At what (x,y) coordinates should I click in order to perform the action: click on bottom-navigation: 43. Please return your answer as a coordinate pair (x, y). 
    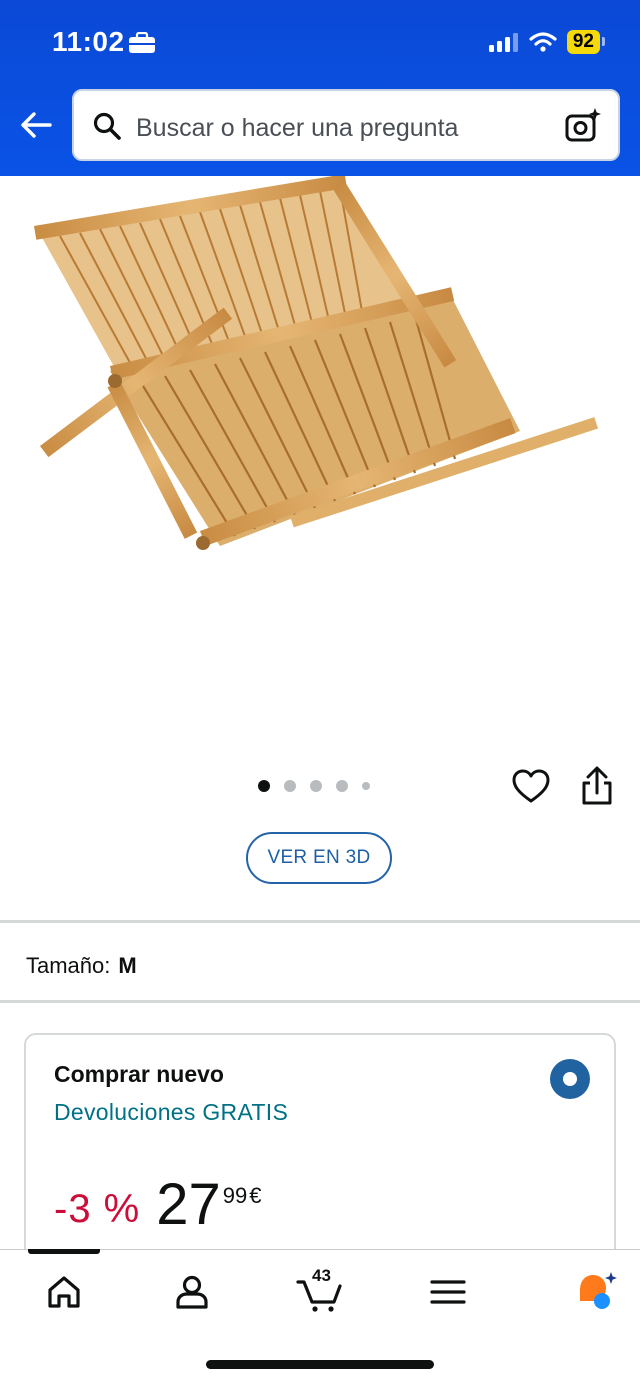
    Looking at the image, I should click on (320, 1316).